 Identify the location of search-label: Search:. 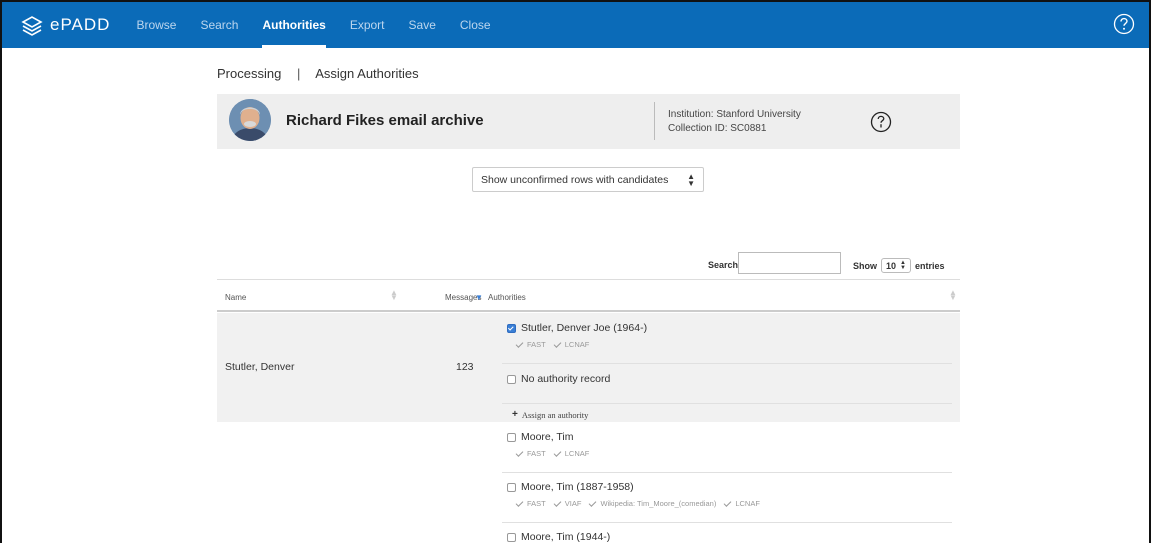
(725, 265).